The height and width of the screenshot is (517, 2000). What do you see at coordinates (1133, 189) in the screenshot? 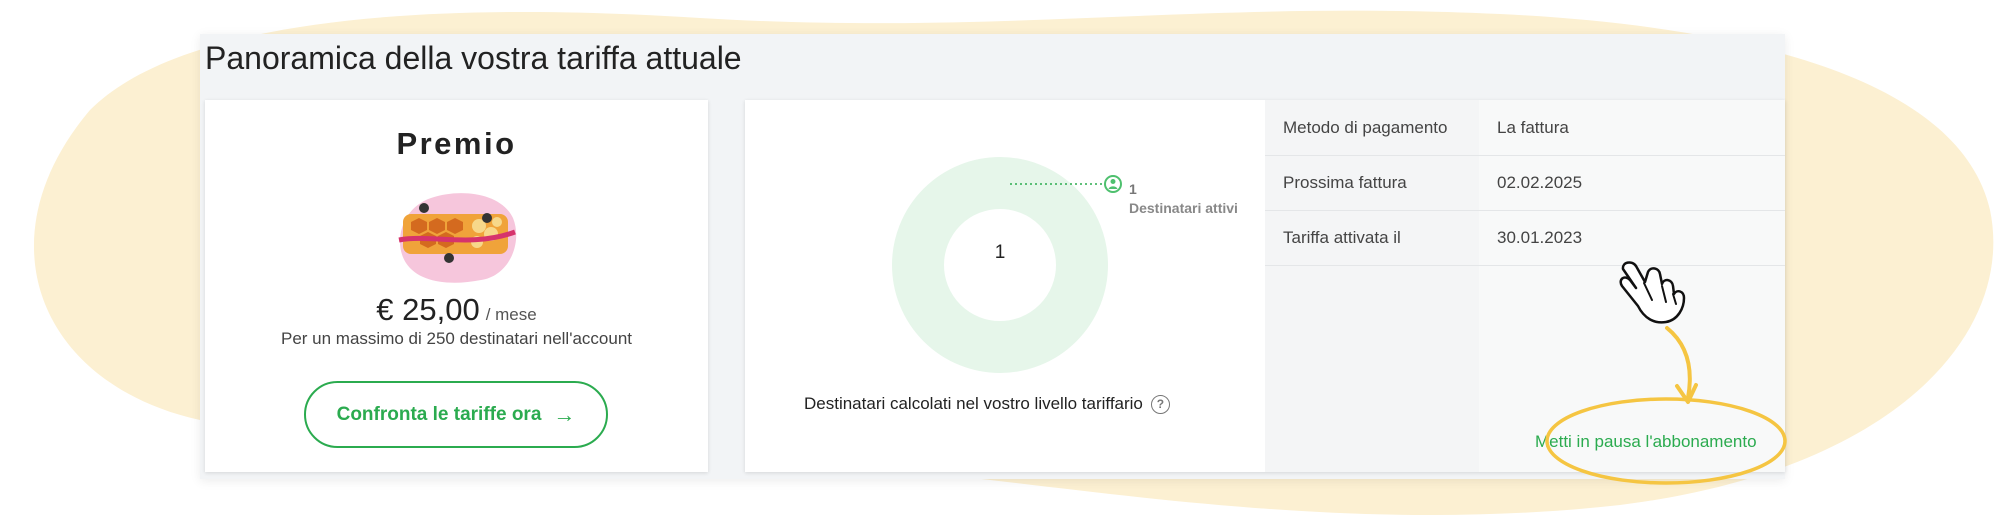
I see `legend-count: 1` at bounding box center [1133, 189].